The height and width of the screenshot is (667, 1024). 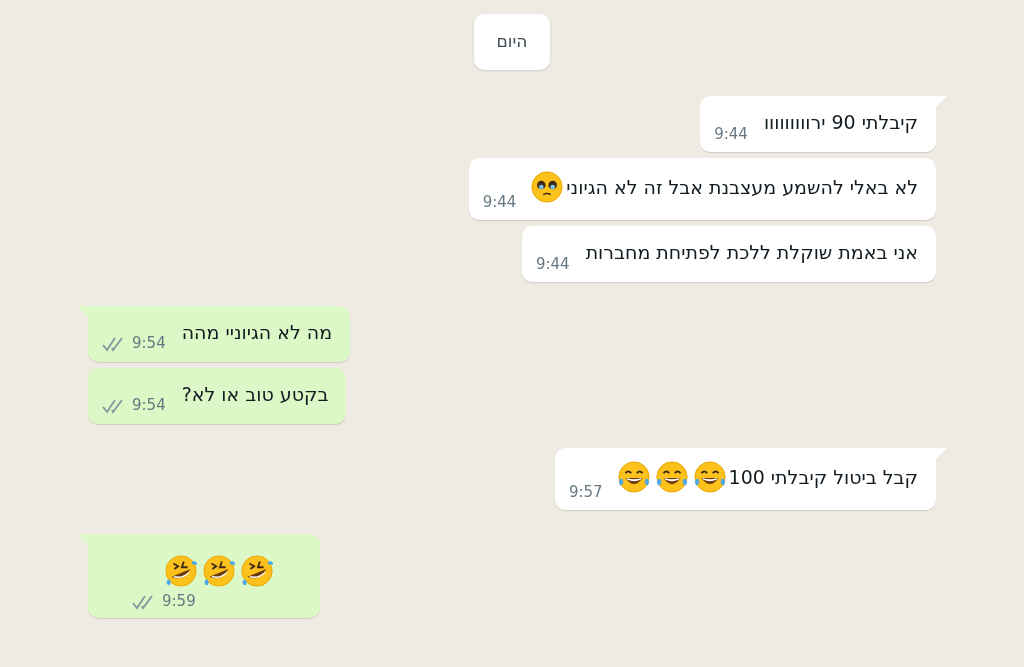 What do you see at coordinates (751, 252) in the screenshot?
I see `message-text: אני באמת שוקלת ללכת לפתיחת מחברות` at bounding box center [751, 252].